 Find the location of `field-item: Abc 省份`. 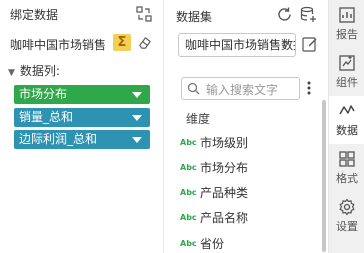

field-item: Abc 省份 is located at coordinates (202, 243).